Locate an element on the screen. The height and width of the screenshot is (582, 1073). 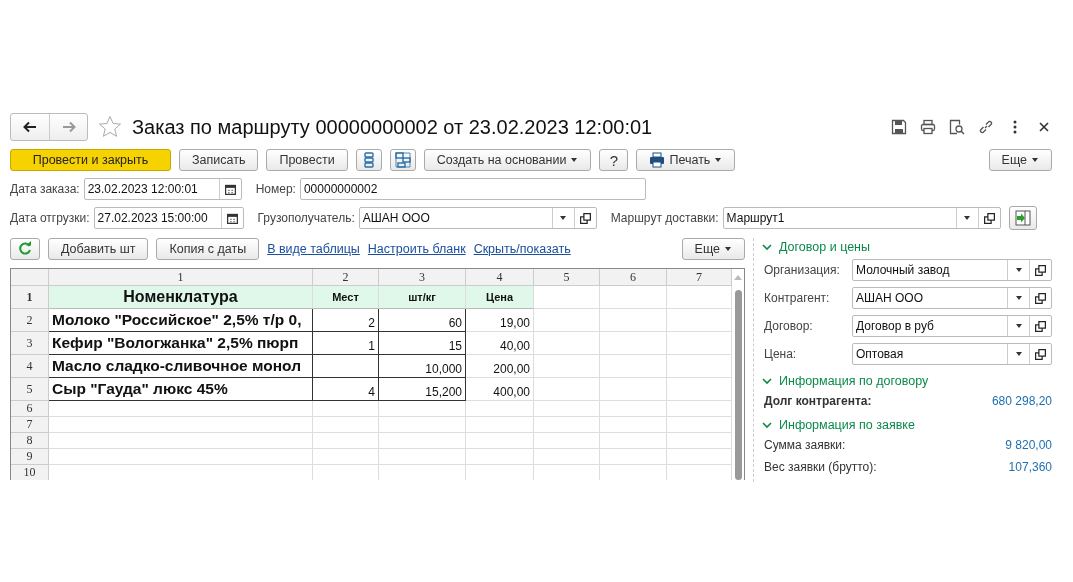
info-label: Сумма заявки: is located at coordinates (805, 445).